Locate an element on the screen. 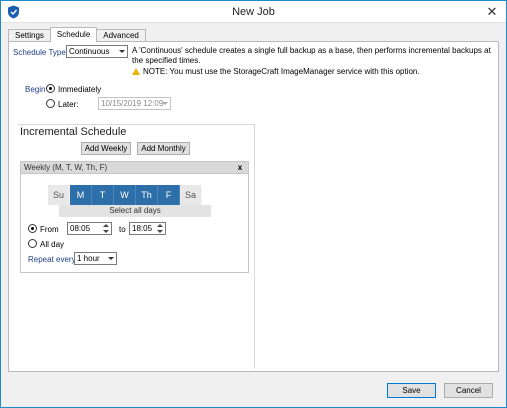  from-time-value: 08:05 is located at coordinates (80, 228).